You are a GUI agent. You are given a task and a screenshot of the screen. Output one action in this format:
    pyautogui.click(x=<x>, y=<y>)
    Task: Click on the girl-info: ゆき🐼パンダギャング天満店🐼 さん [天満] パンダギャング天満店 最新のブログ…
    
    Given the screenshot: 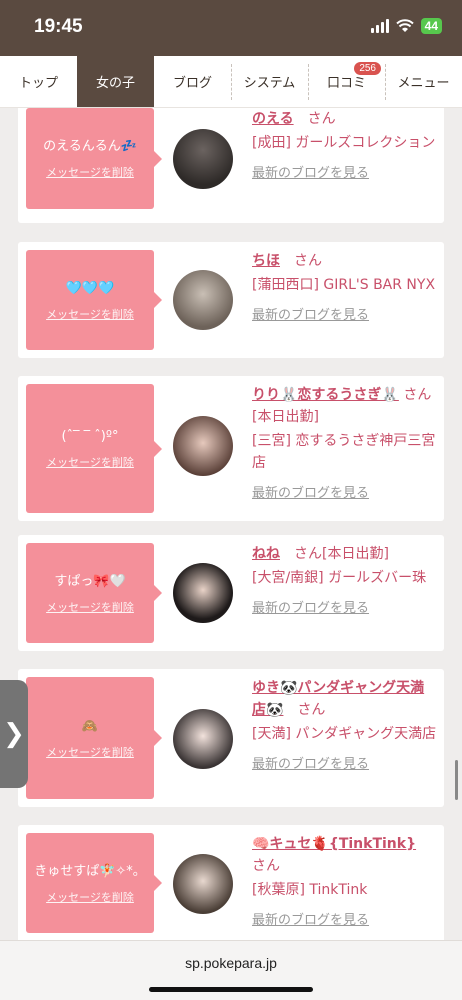 What is the action you would take?
    pyautogui.click(x=345, y=724)
    